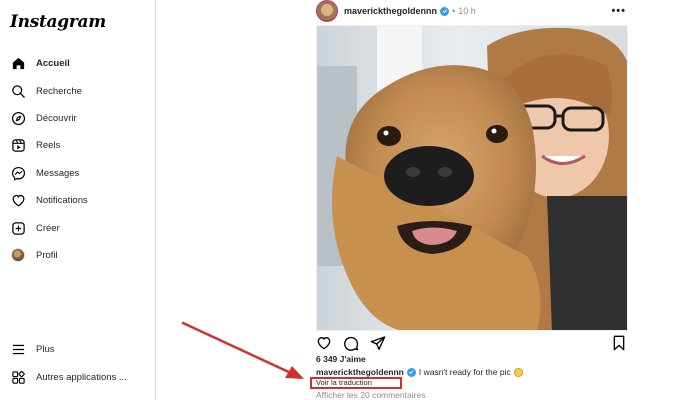 The width and height of the screenshot is (700, 400). What do you see at coordinates (77, 118) in the screenshot?
I see `sidebar-item-decouvrir: Découvrir` at bounding box center [77, 118].